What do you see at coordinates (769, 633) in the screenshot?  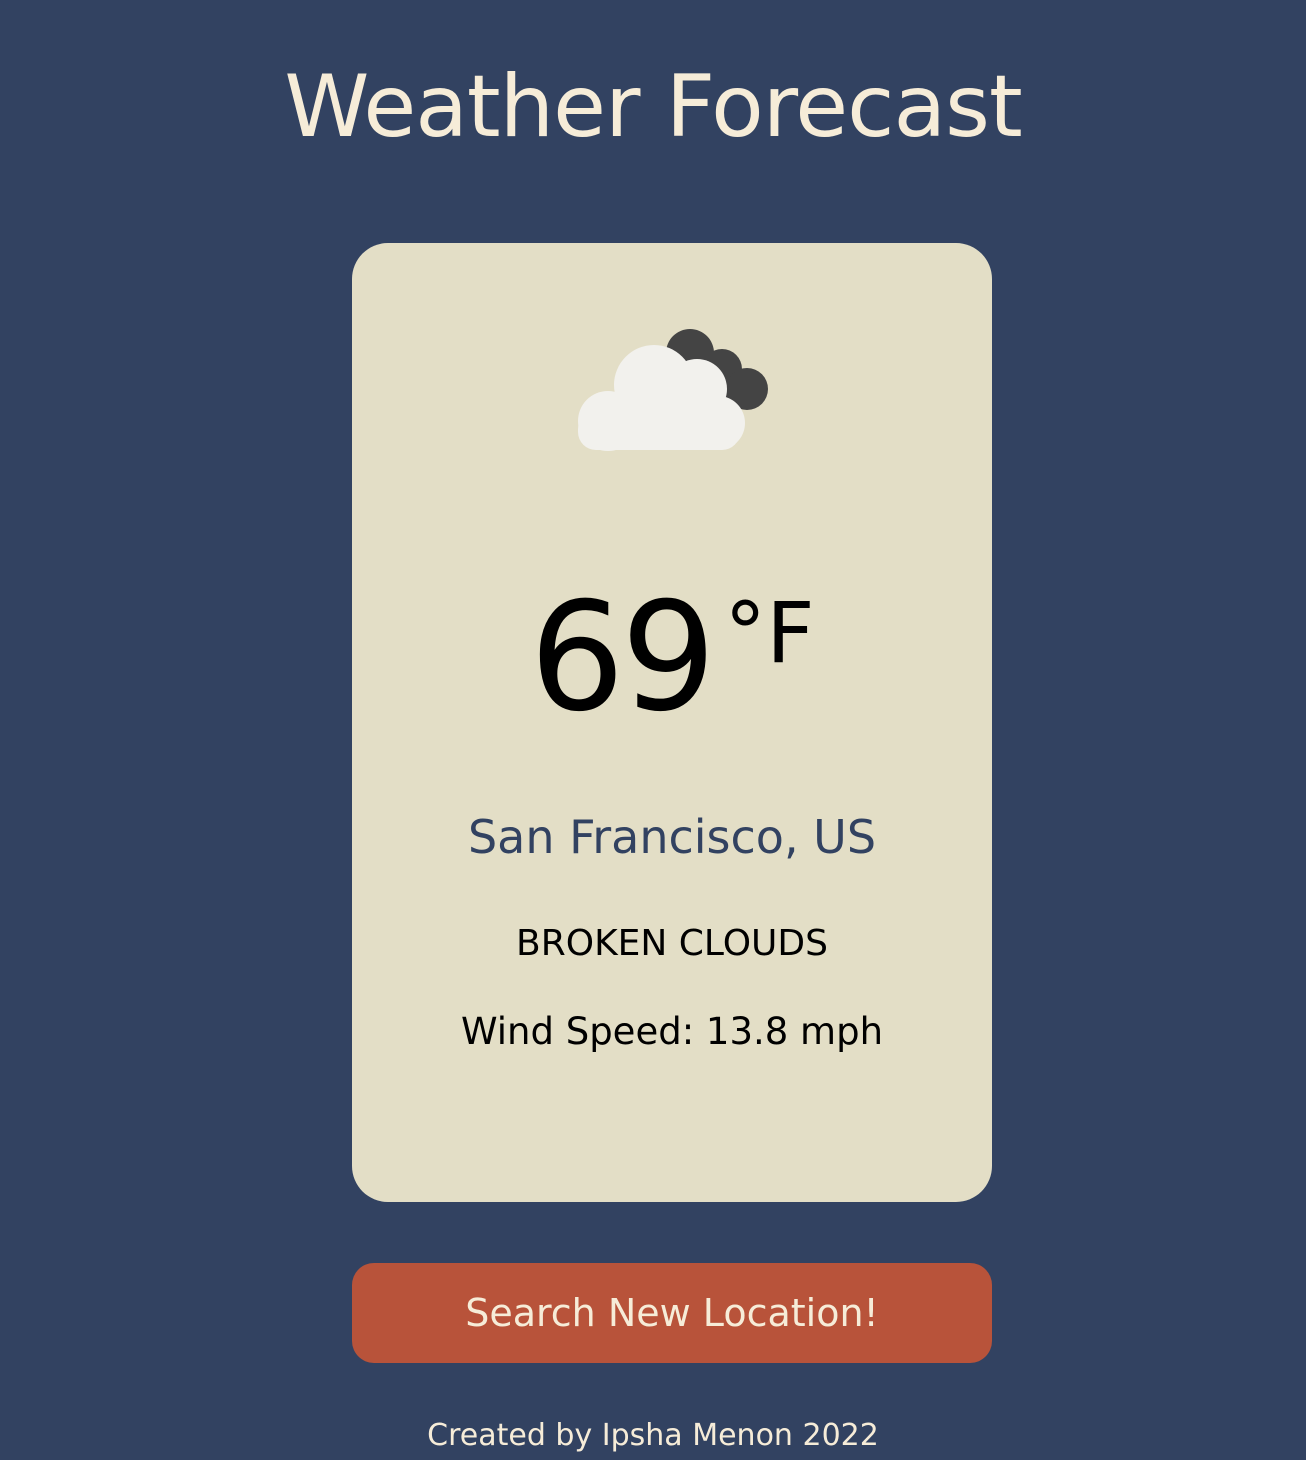 I see `temperature-unit: °F` at bounding box center [769, 633].